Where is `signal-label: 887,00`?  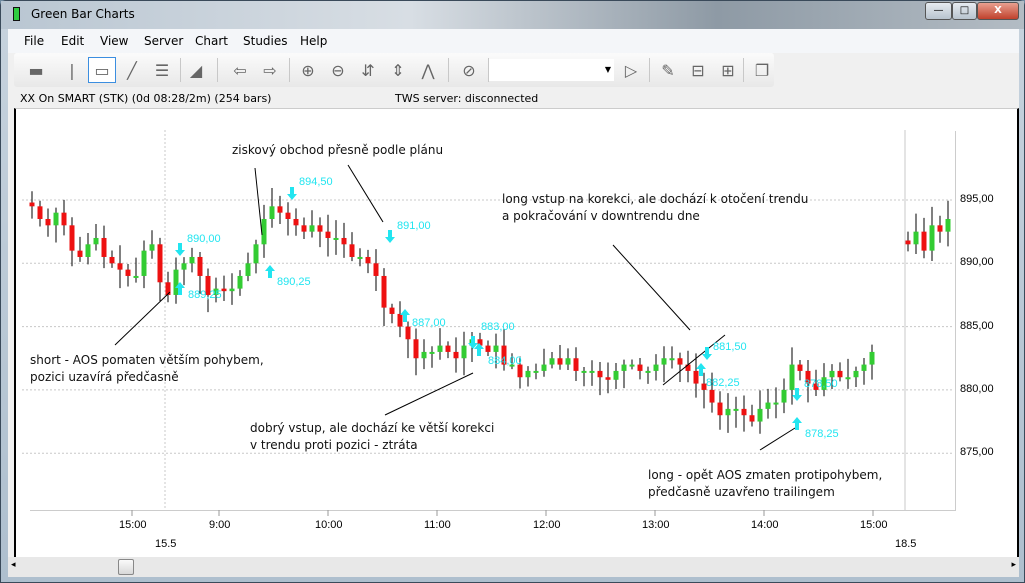
signal-label: 887,00 is located at coordinates (429, 323).